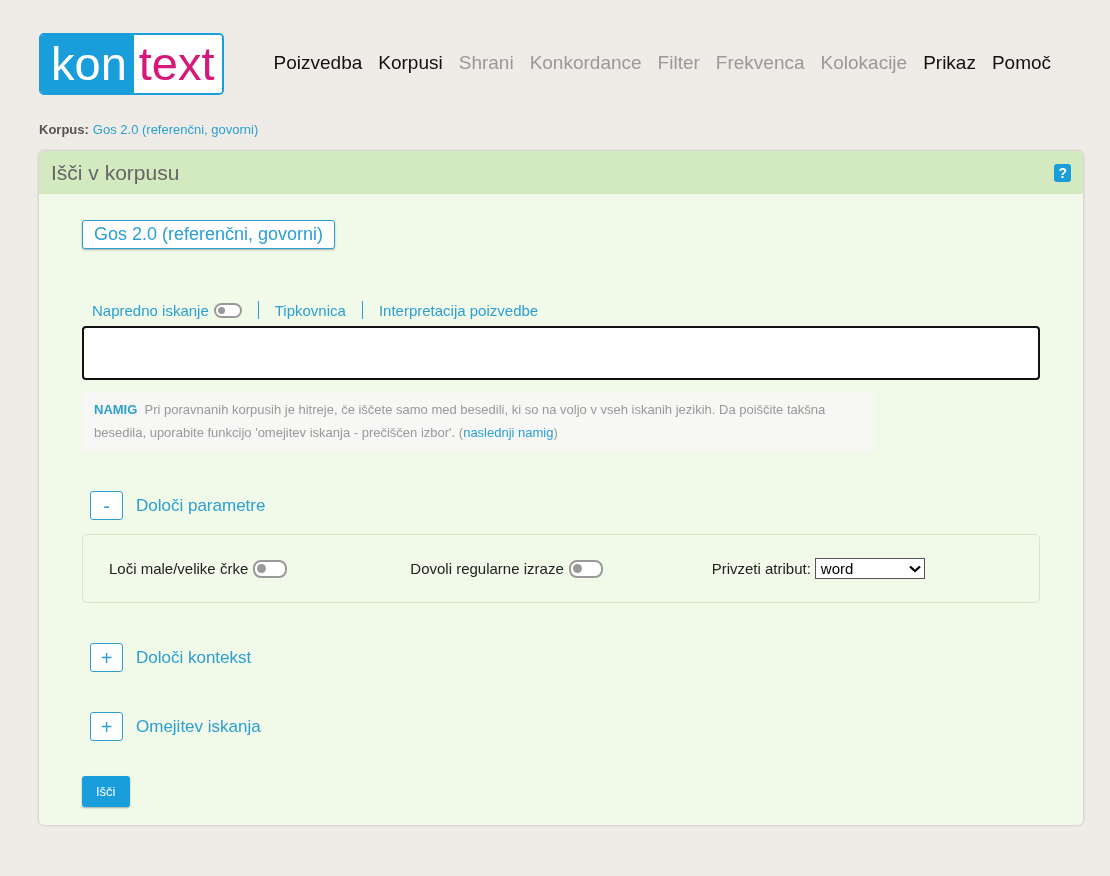  I want to click on query-link: Napredno iskanje, so click(150, 310).